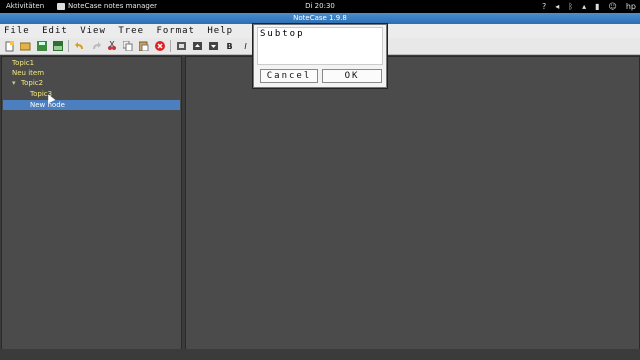 The height and width of the screenshot is (360, 640). Describe the element at coordinates (613, 6) in the screenshot. I see `user-icon: ☺` at that location.